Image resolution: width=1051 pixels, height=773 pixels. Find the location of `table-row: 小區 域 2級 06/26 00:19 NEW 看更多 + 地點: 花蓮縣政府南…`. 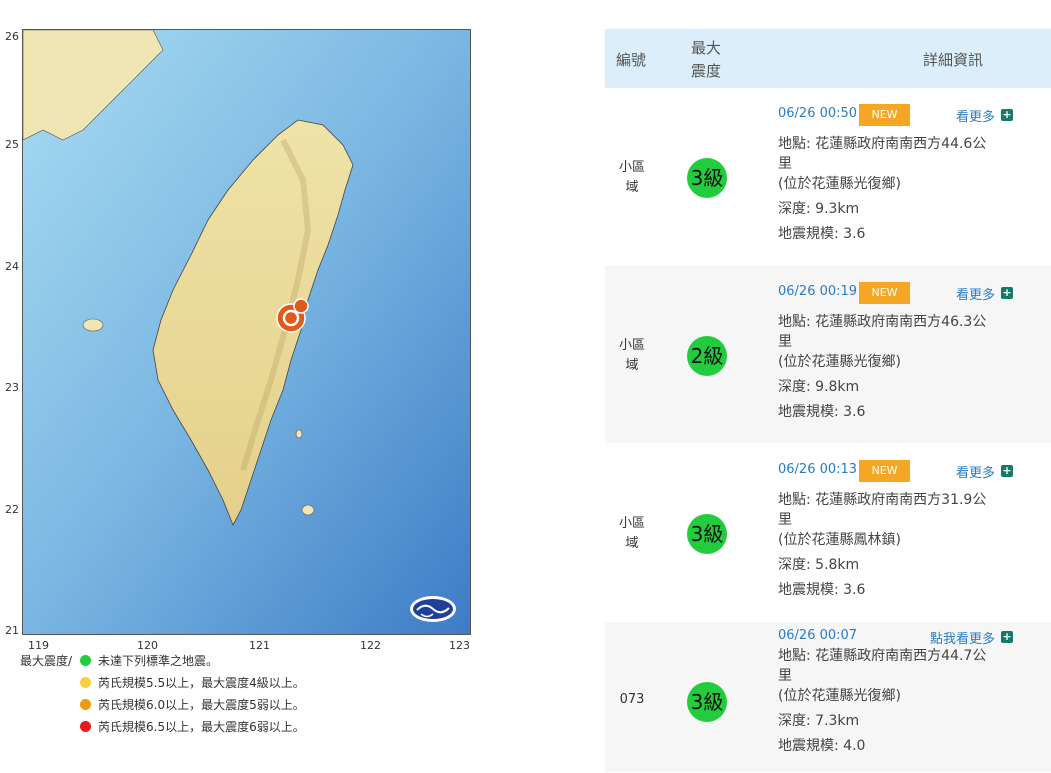

table-row: 小區 域 2級 06/26 00:19 NEW 看更多 + 地點: 花蓮縣政府南… is located at coordinates (828, 355).